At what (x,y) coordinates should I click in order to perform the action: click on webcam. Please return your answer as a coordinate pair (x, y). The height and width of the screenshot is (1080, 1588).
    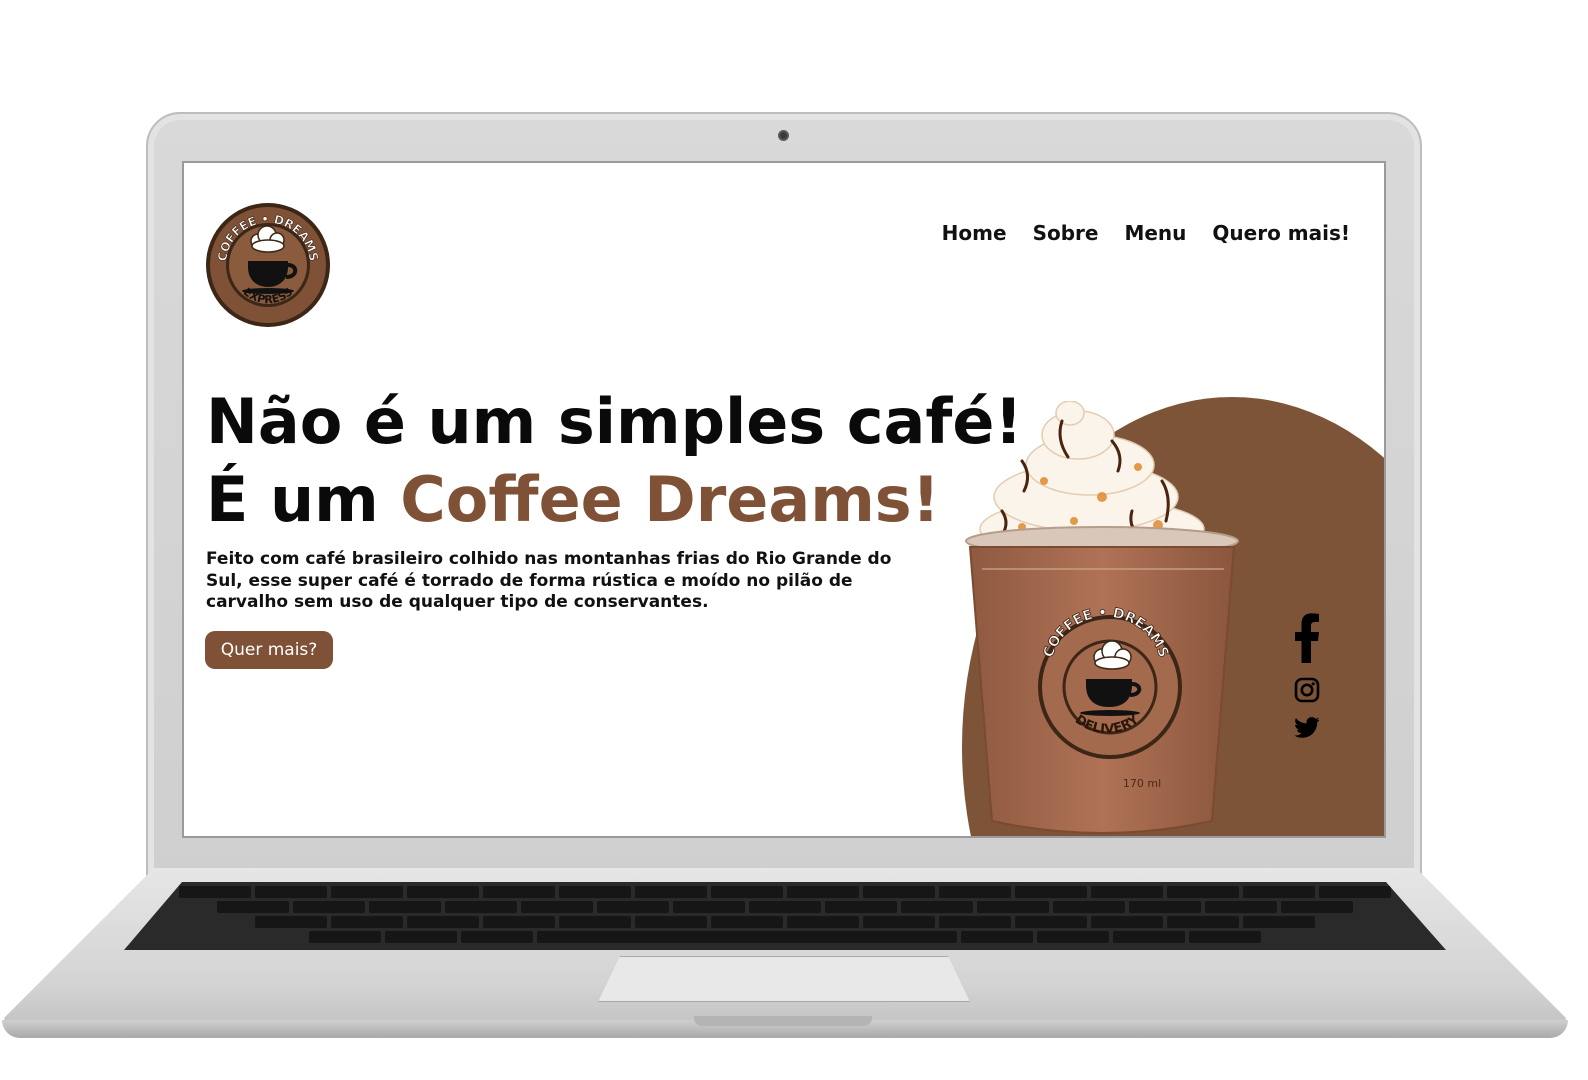
    Looking at the image, I should click on (783, 135).